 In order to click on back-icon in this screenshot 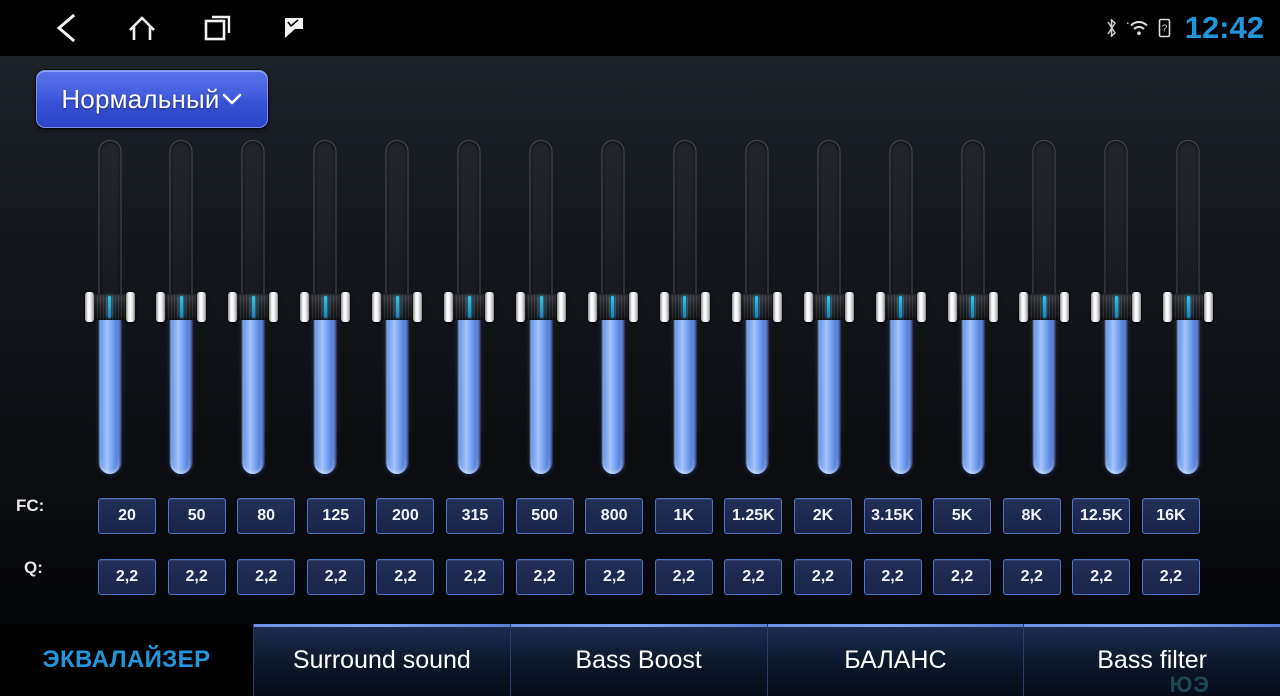, I will do `click(66, 28)`.